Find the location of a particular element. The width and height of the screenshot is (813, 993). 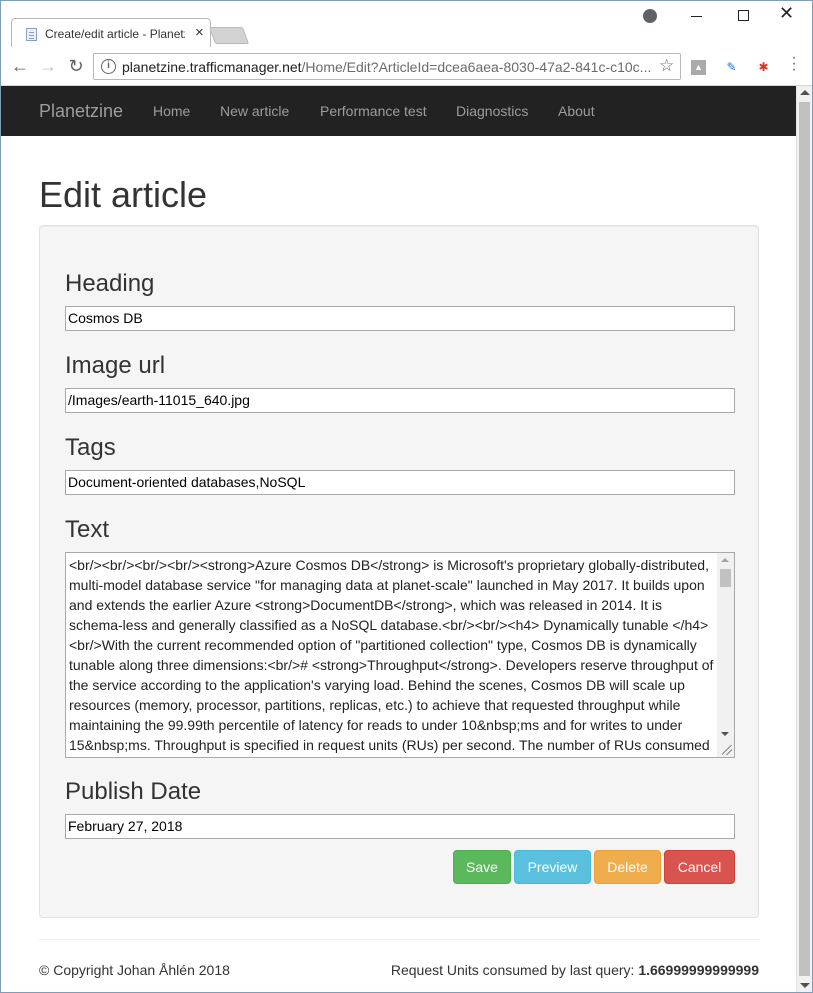

copyright-text: © Copyright Johan Åhlén 2018 is located at coordinates (134, 970).